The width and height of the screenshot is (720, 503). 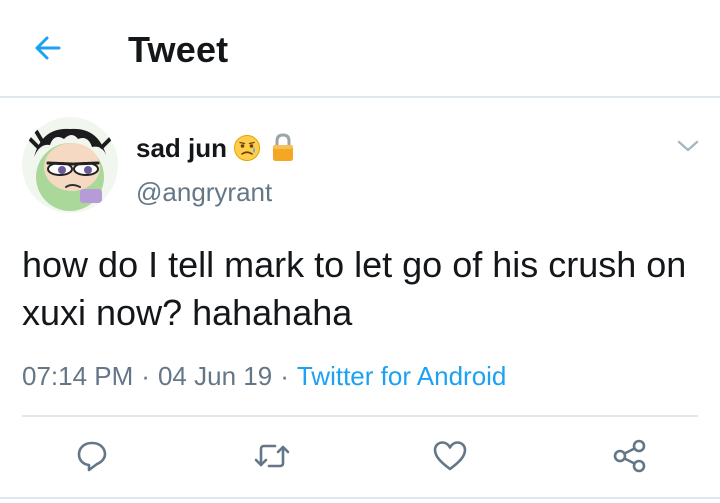 I want to click on retweet-button, so click(x=272, y=456).